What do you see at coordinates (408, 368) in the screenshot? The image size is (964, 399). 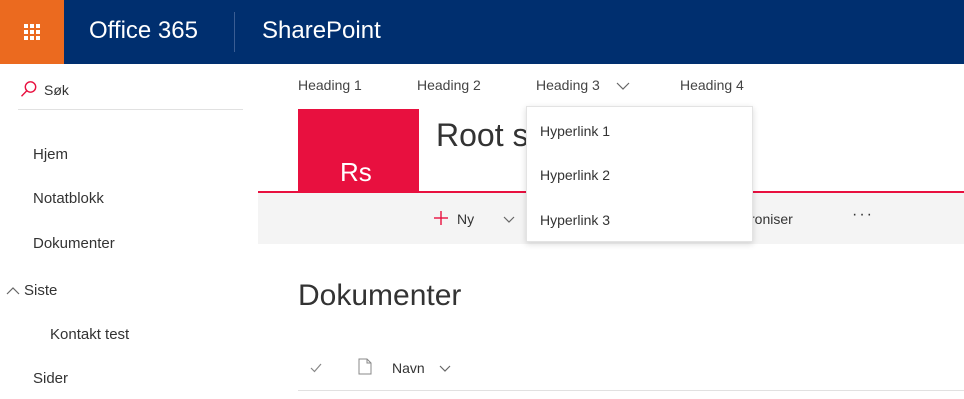 I see `column-header-name: Navn` at bounding box center [408, 368].